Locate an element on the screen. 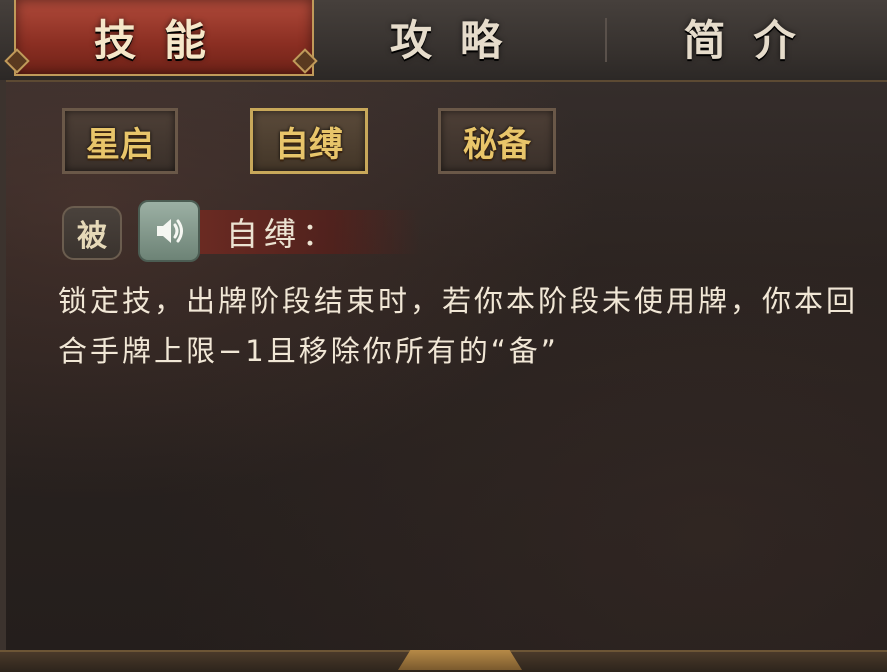  panel-edge is located at coordinates (3, 365).